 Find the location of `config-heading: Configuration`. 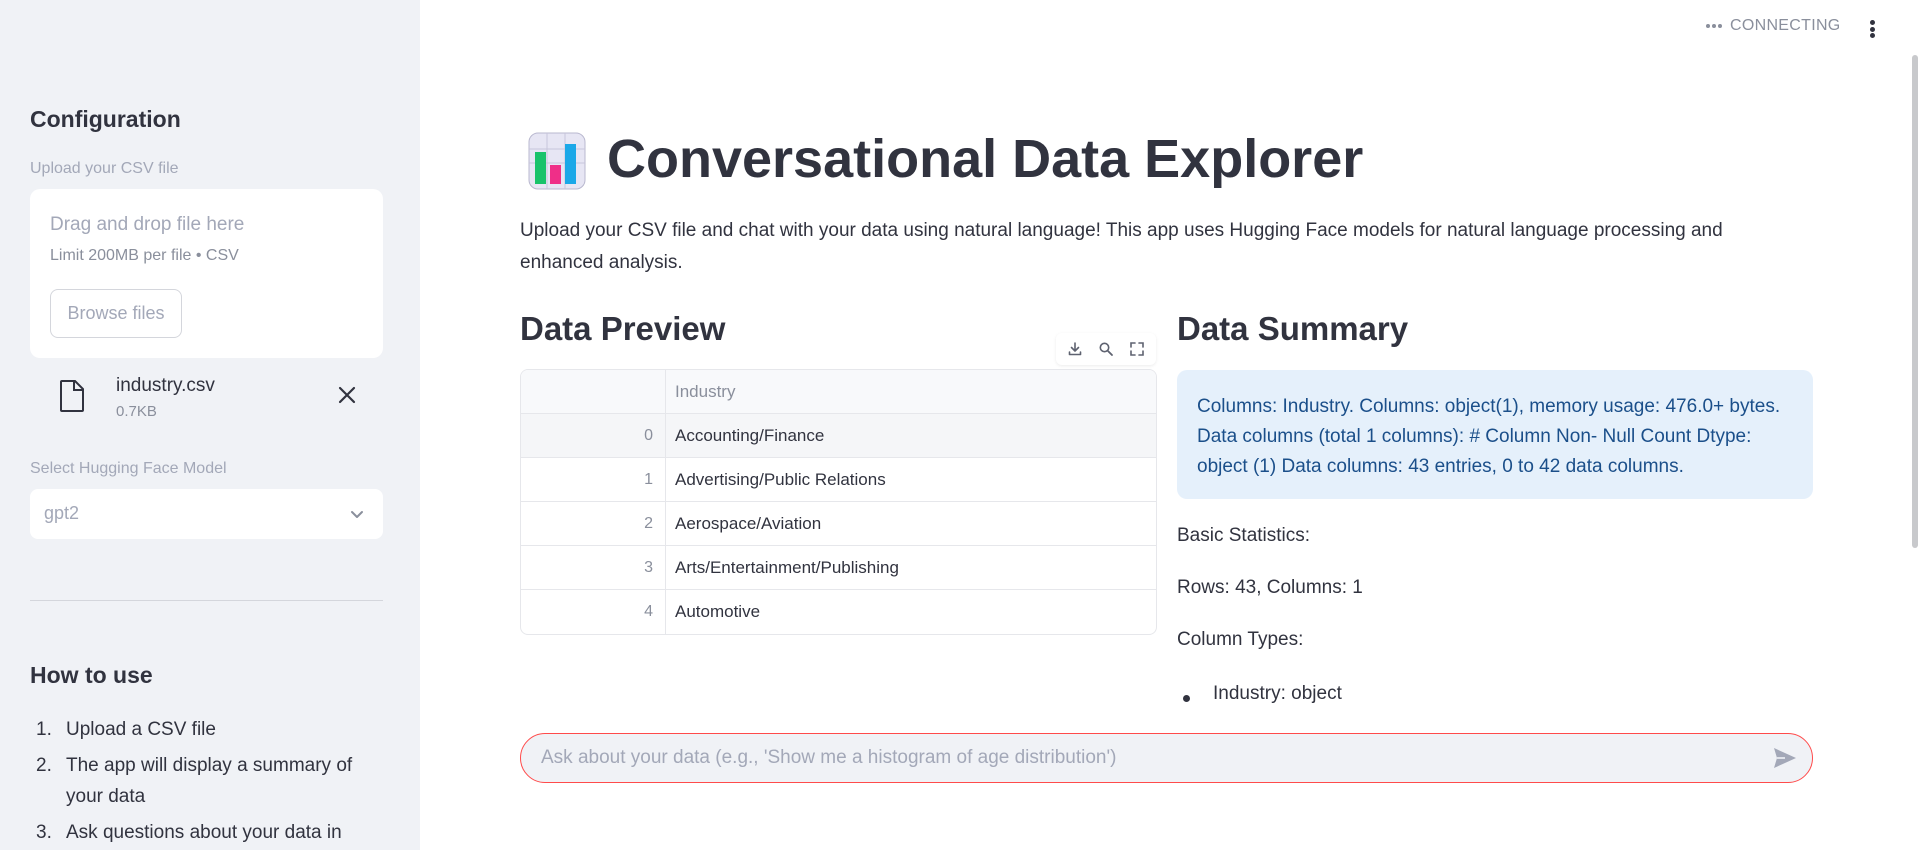

config-heading: Configuration is located at coordinates (105, 119).